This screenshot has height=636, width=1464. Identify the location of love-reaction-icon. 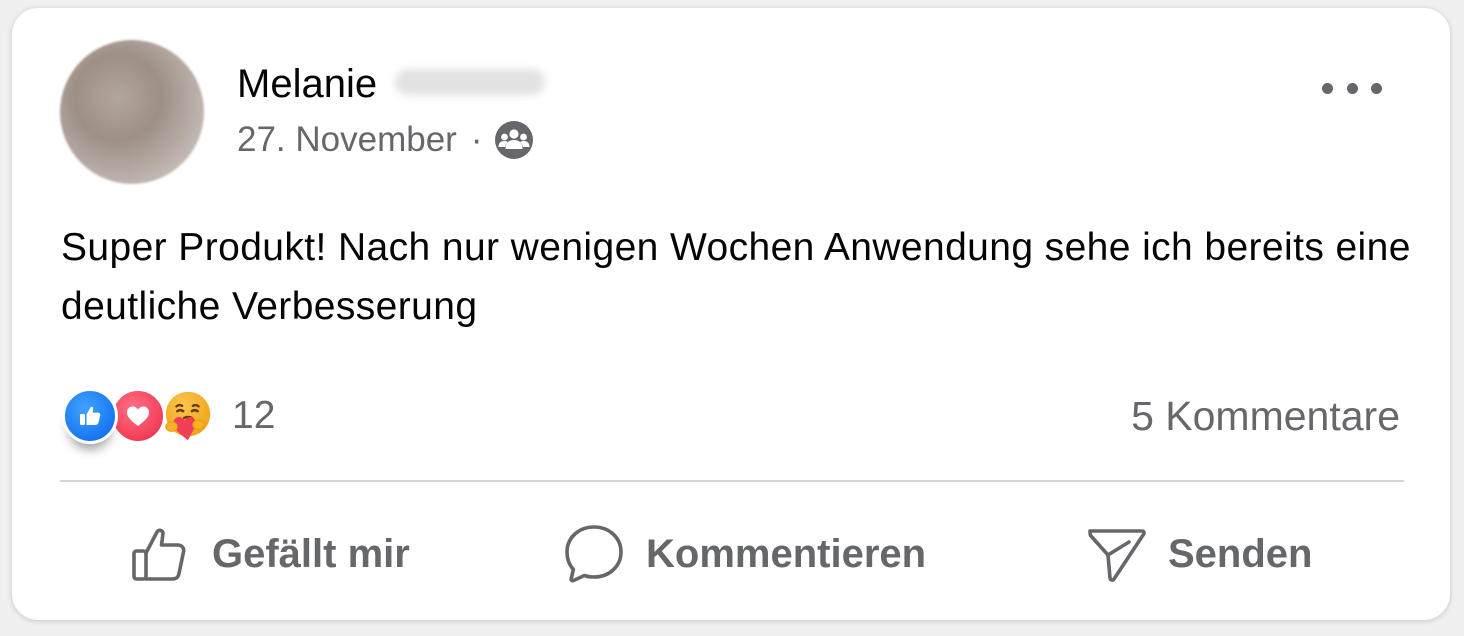
(138, 416).